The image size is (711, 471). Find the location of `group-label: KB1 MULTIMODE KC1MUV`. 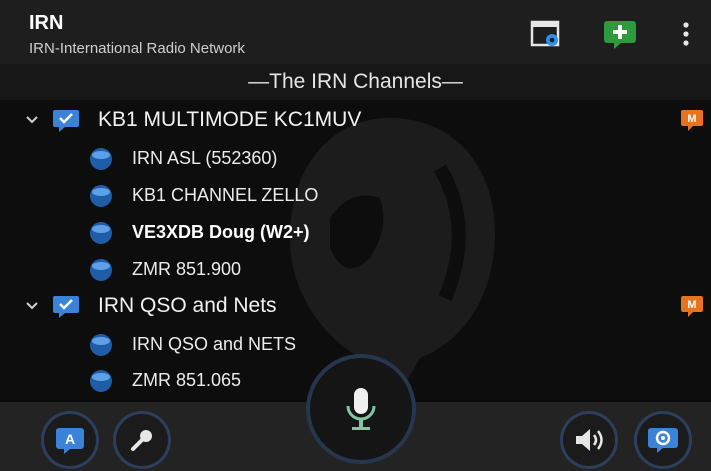

group-label: KB1 MULTIMODE KC1MUV is located at coordinates (230, 119).